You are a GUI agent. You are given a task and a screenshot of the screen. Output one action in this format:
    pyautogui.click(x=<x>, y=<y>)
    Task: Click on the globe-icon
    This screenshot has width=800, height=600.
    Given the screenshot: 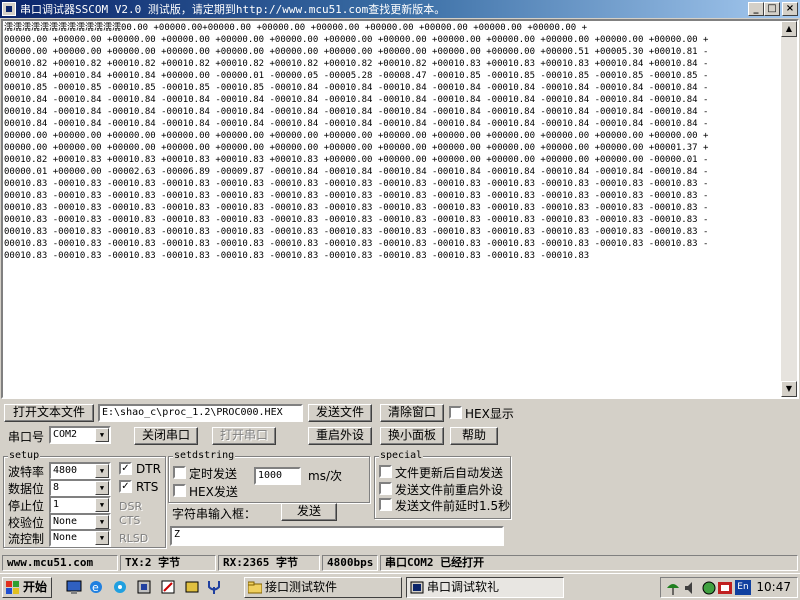 What is the action you would take?
    pyautogui.click(x=709, y=588)
    